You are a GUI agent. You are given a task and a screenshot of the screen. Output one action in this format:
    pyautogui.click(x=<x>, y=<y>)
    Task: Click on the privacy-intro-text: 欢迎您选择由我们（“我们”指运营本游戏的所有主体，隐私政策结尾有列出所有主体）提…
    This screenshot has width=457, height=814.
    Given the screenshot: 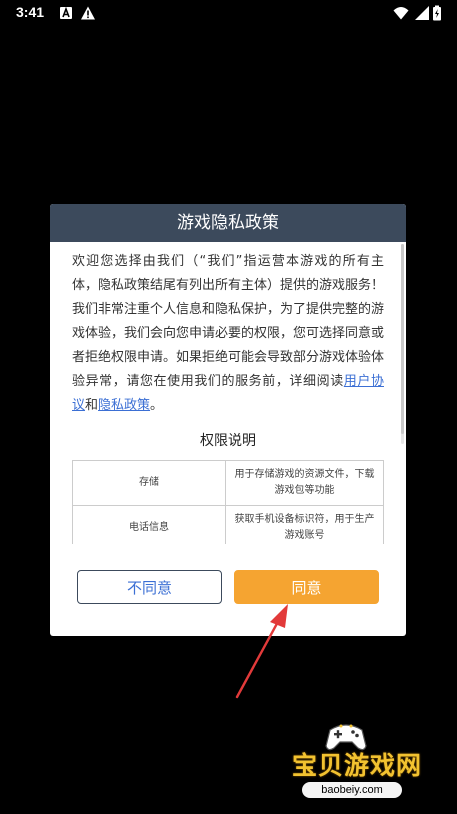 What is the action you would take?
    pyautogui.click(x=228, y=334)
    